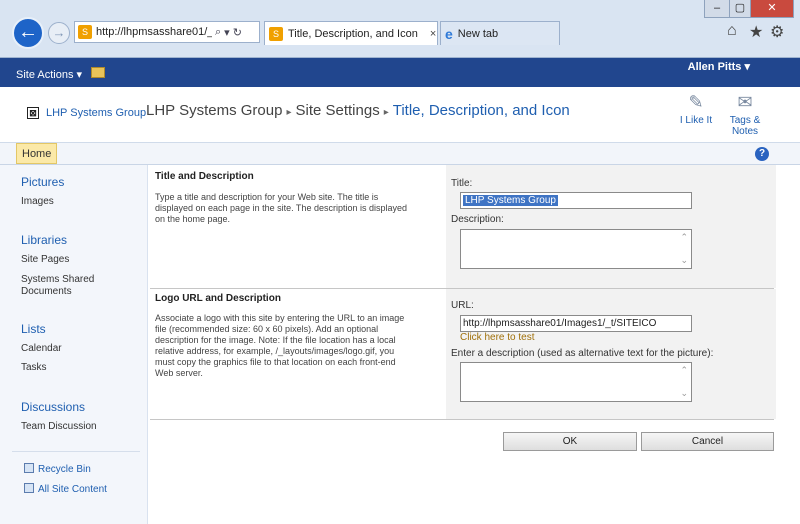 The image size is (800, 524). I want to click on nav-heading-discussions: Discussions, so click(53, 407).